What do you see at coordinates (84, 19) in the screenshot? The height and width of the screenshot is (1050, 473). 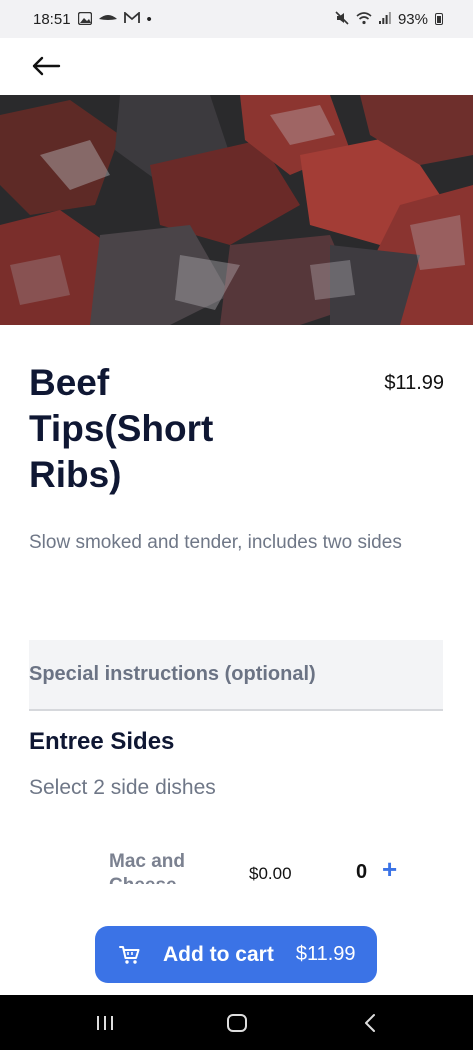 I see `gallery-notification-icon` at bounding box center [84, 19].